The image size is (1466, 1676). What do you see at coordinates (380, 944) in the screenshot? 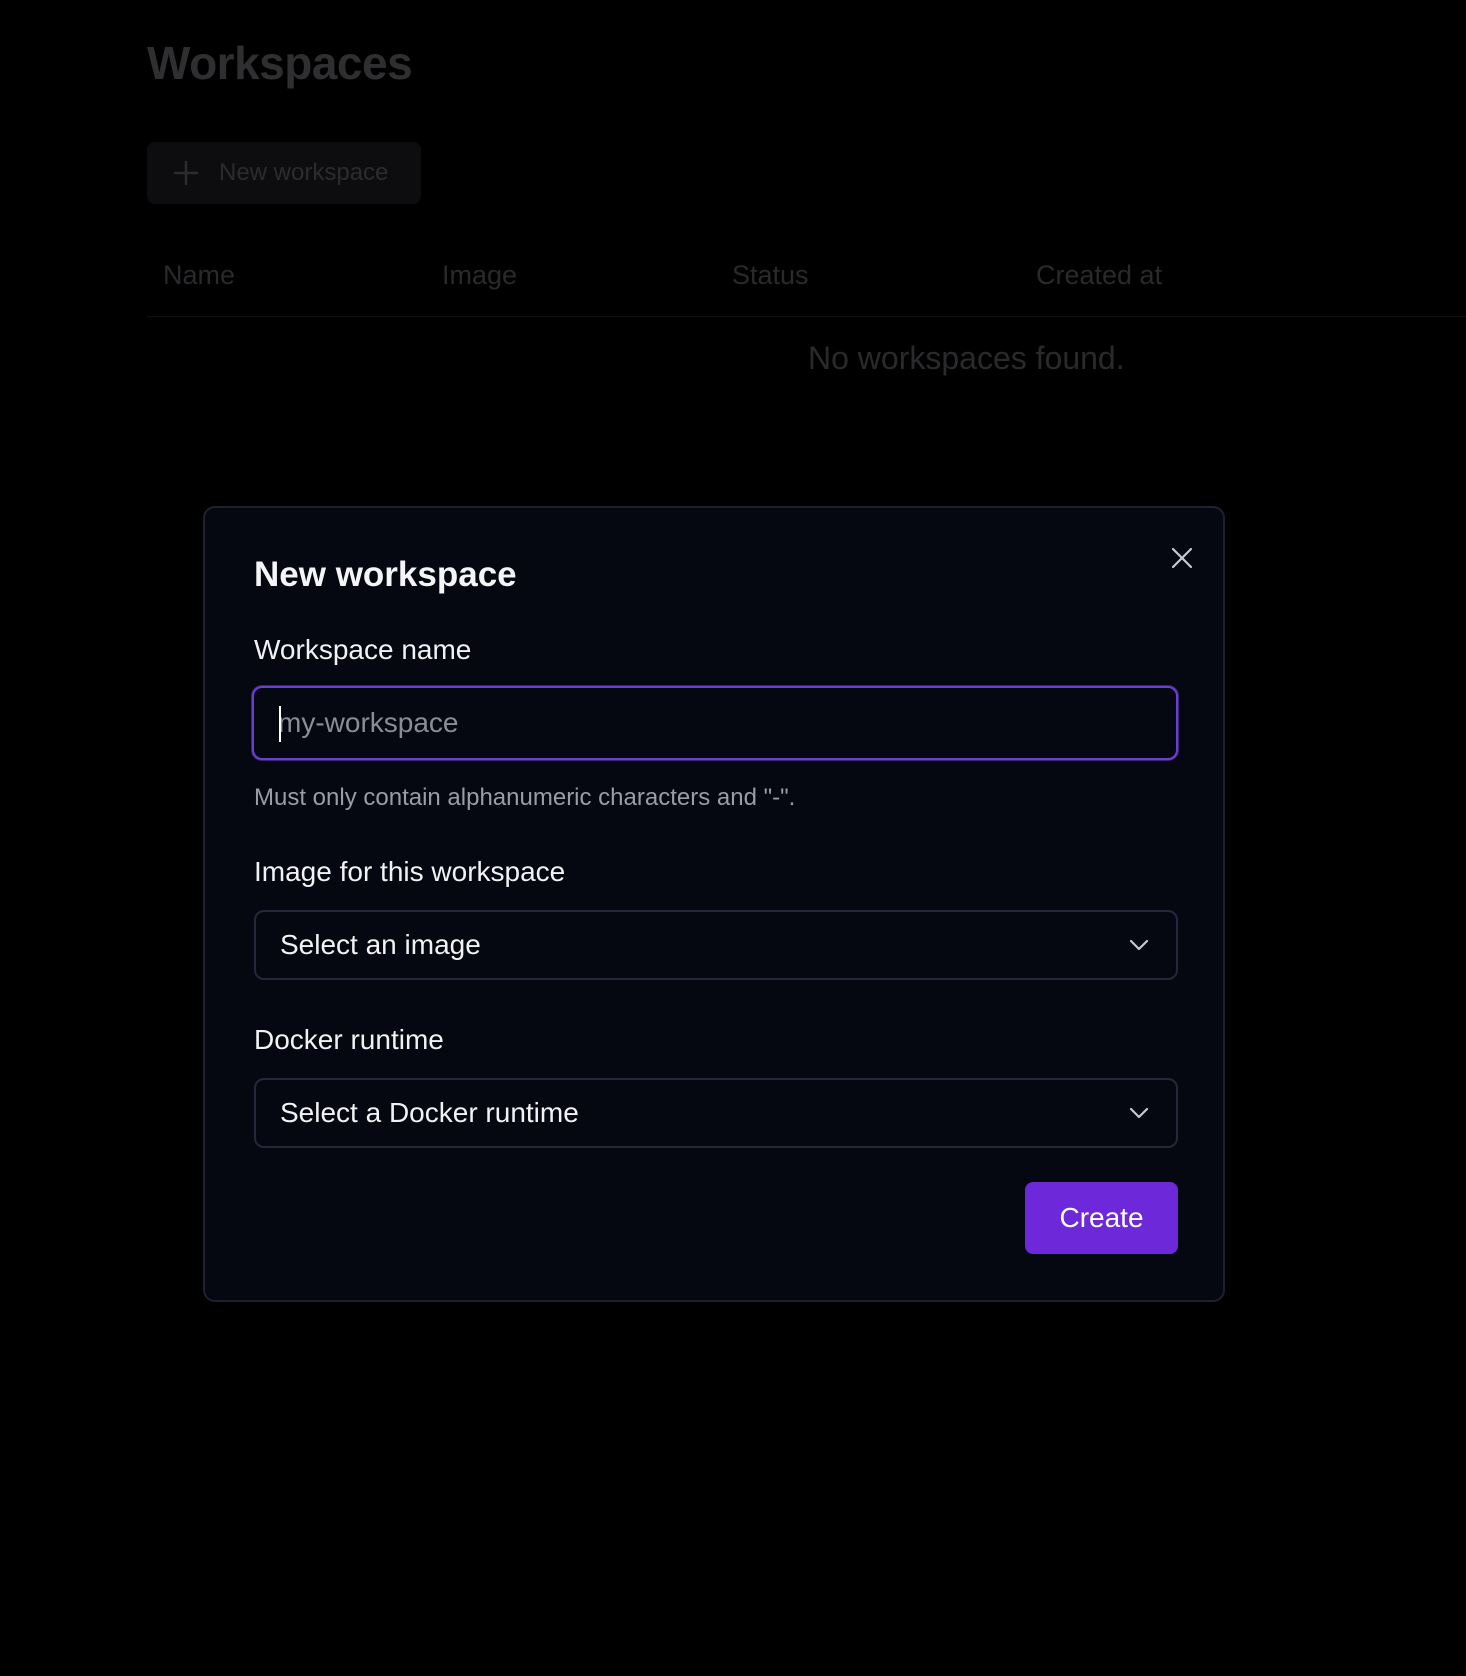
I see `image-select-value: Select an image` at bounding box center [380, 944].